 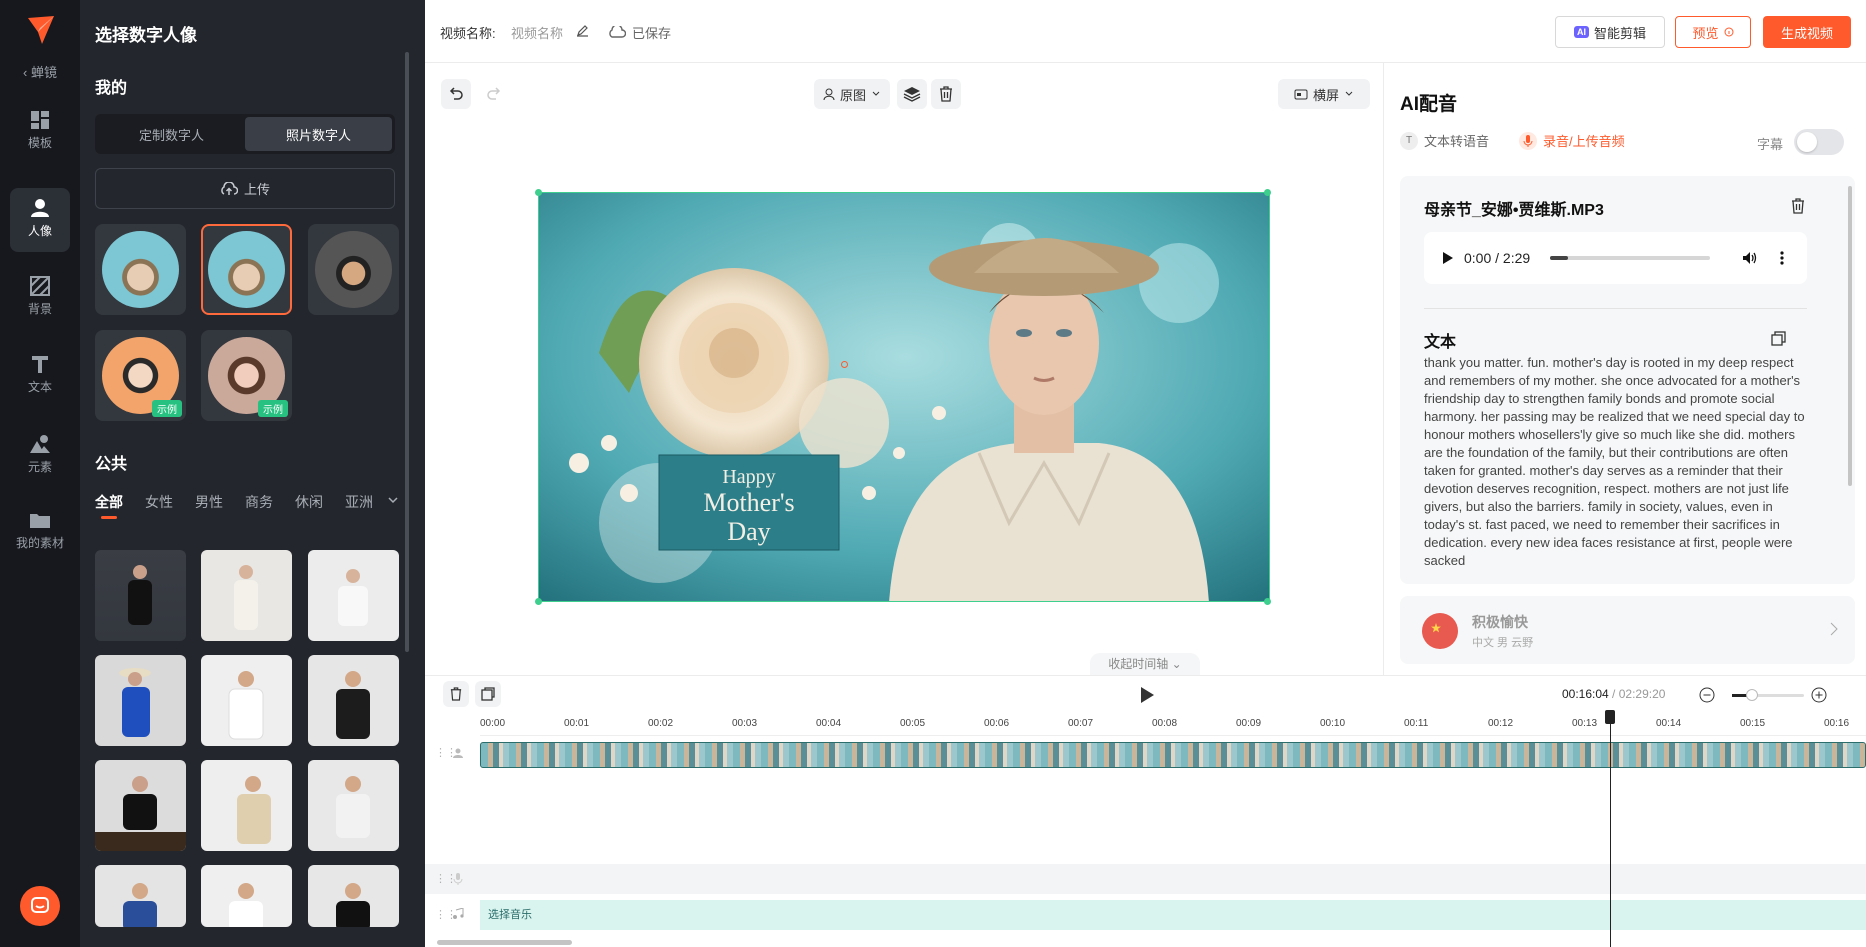 I want to click on tick-label: 00:11, so click(x=1416, y=723).